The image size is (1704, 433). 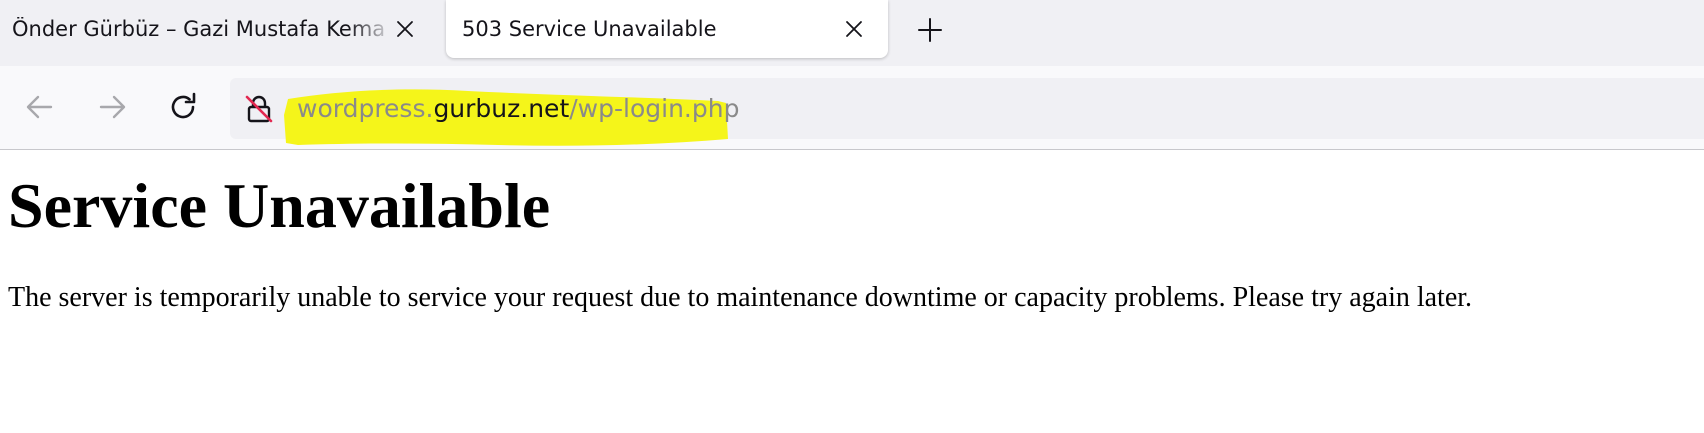 What do you see at coordinates (501, 108) in the screenshot?
I see `url-host: gurbuz.net` at bounding box center [501, 108].